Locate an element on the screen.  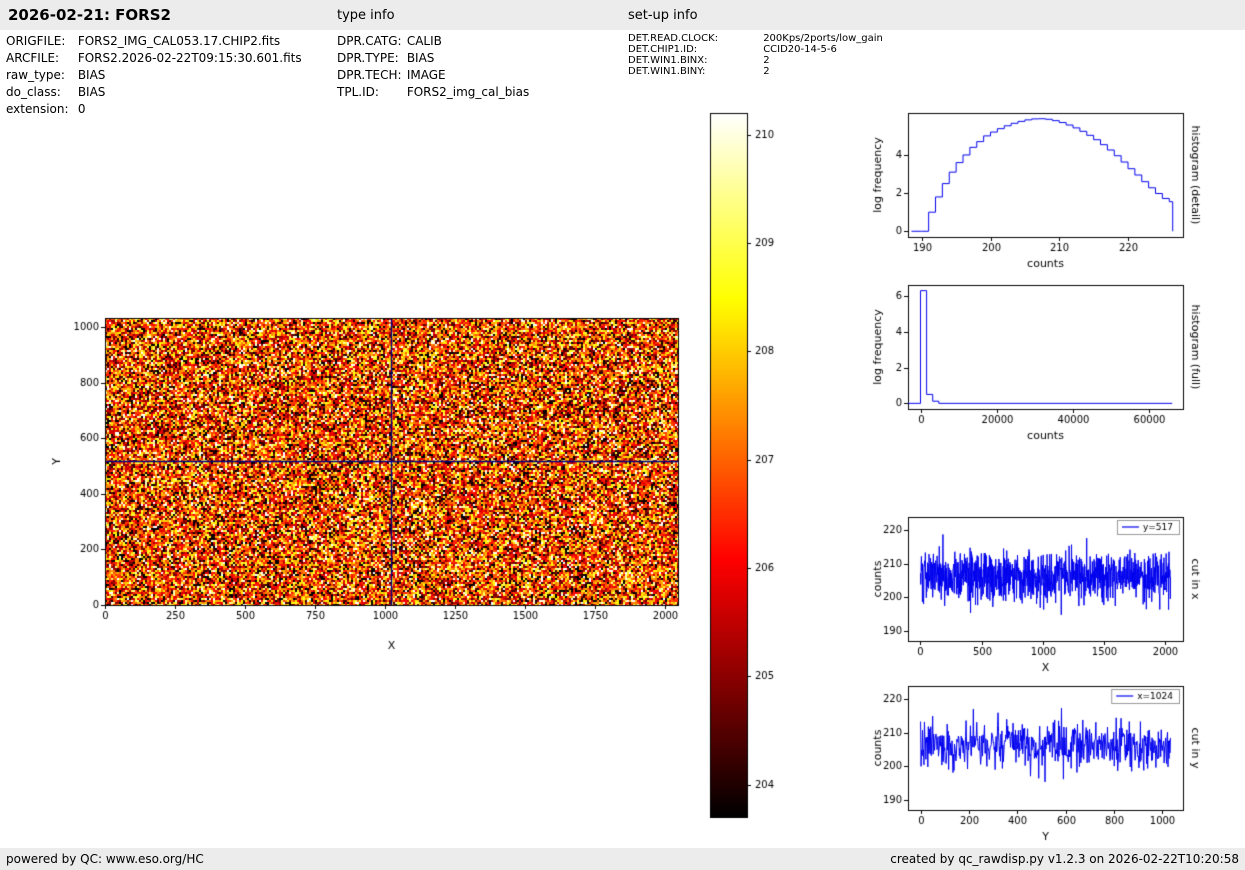
dpr-tech-value: IMAGE is located at coordinates (426, 75).